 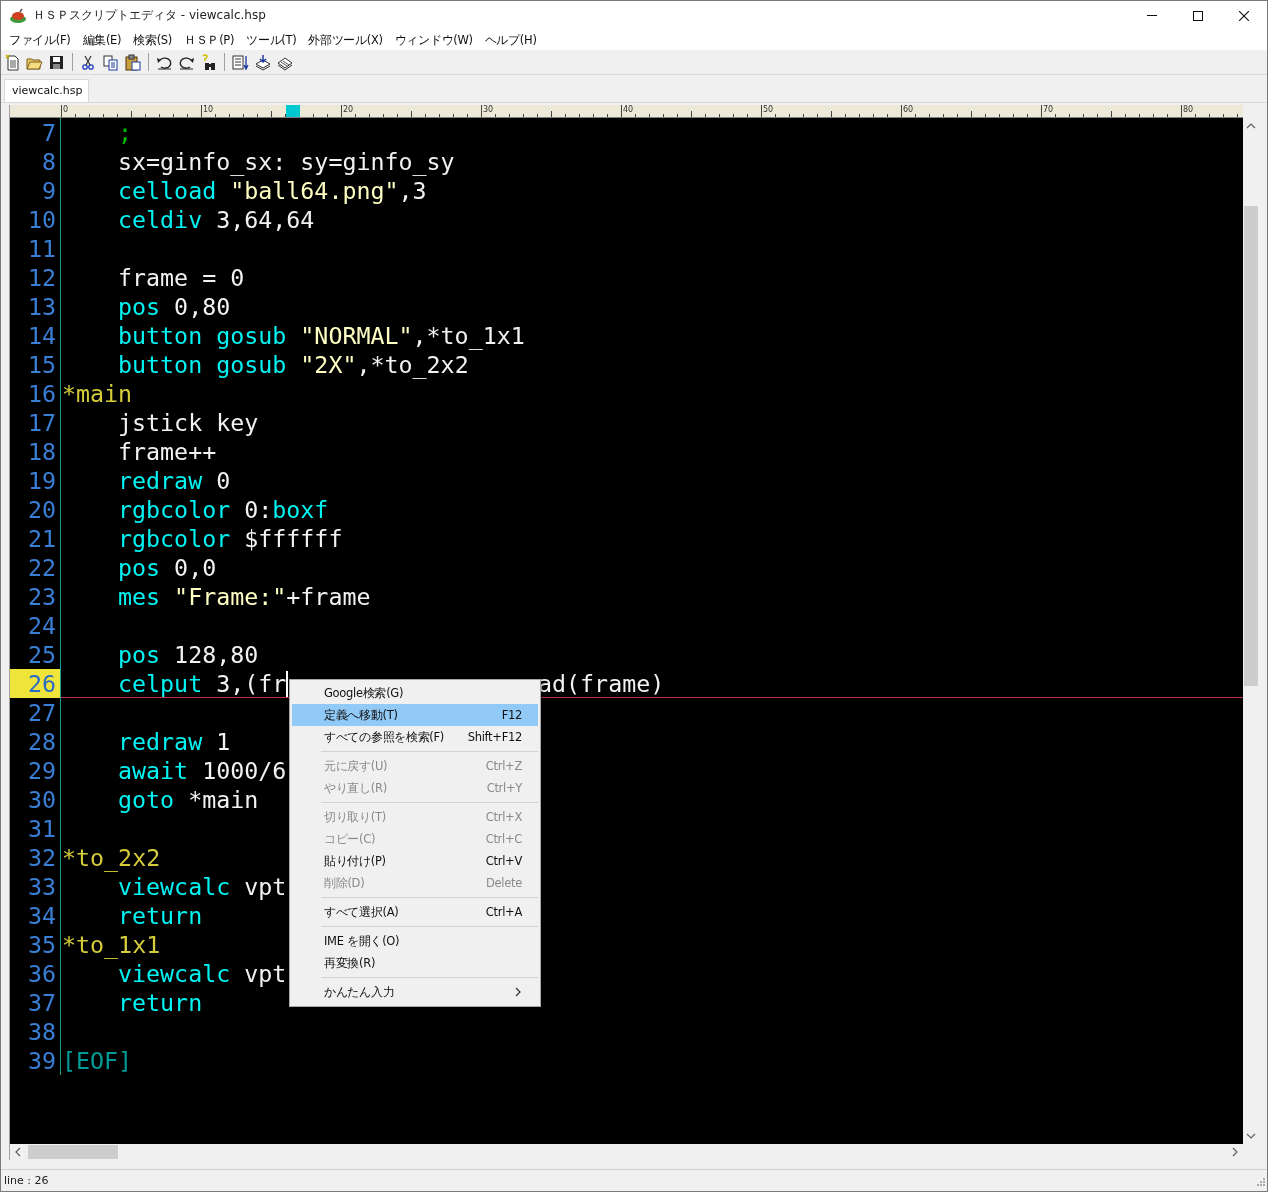 What do you see at coordinates (35, 596) in the screenshot?
I see `line-number: 23` at bounding box center [35, 596].